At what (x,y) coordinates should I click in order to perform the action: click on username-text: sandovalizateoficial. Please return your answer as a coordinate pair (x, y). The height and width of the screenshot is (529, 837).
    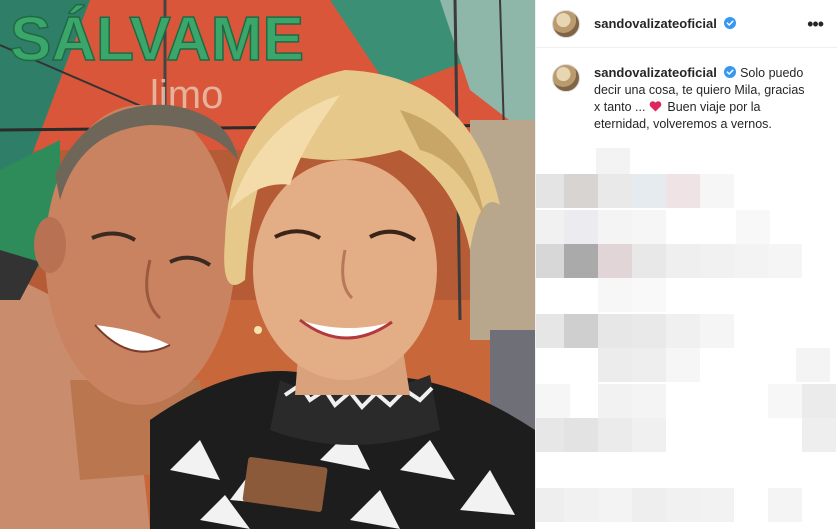
    Looking at the image, I should click on (655, 23).